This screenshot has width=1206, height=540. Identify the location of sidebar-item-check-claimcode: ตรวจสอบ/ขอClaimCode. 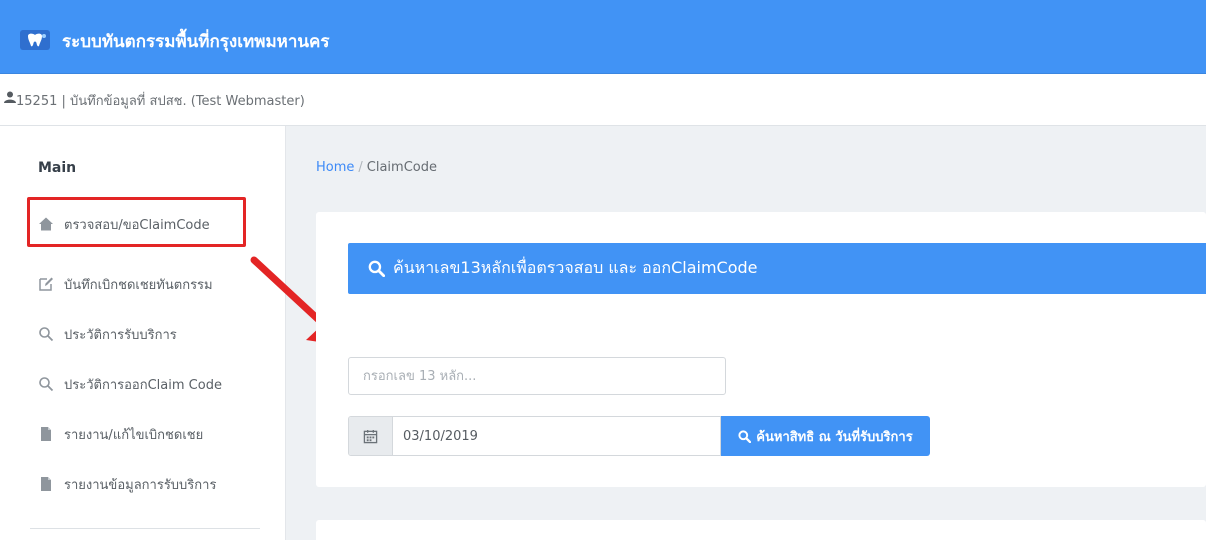
(124, 224).